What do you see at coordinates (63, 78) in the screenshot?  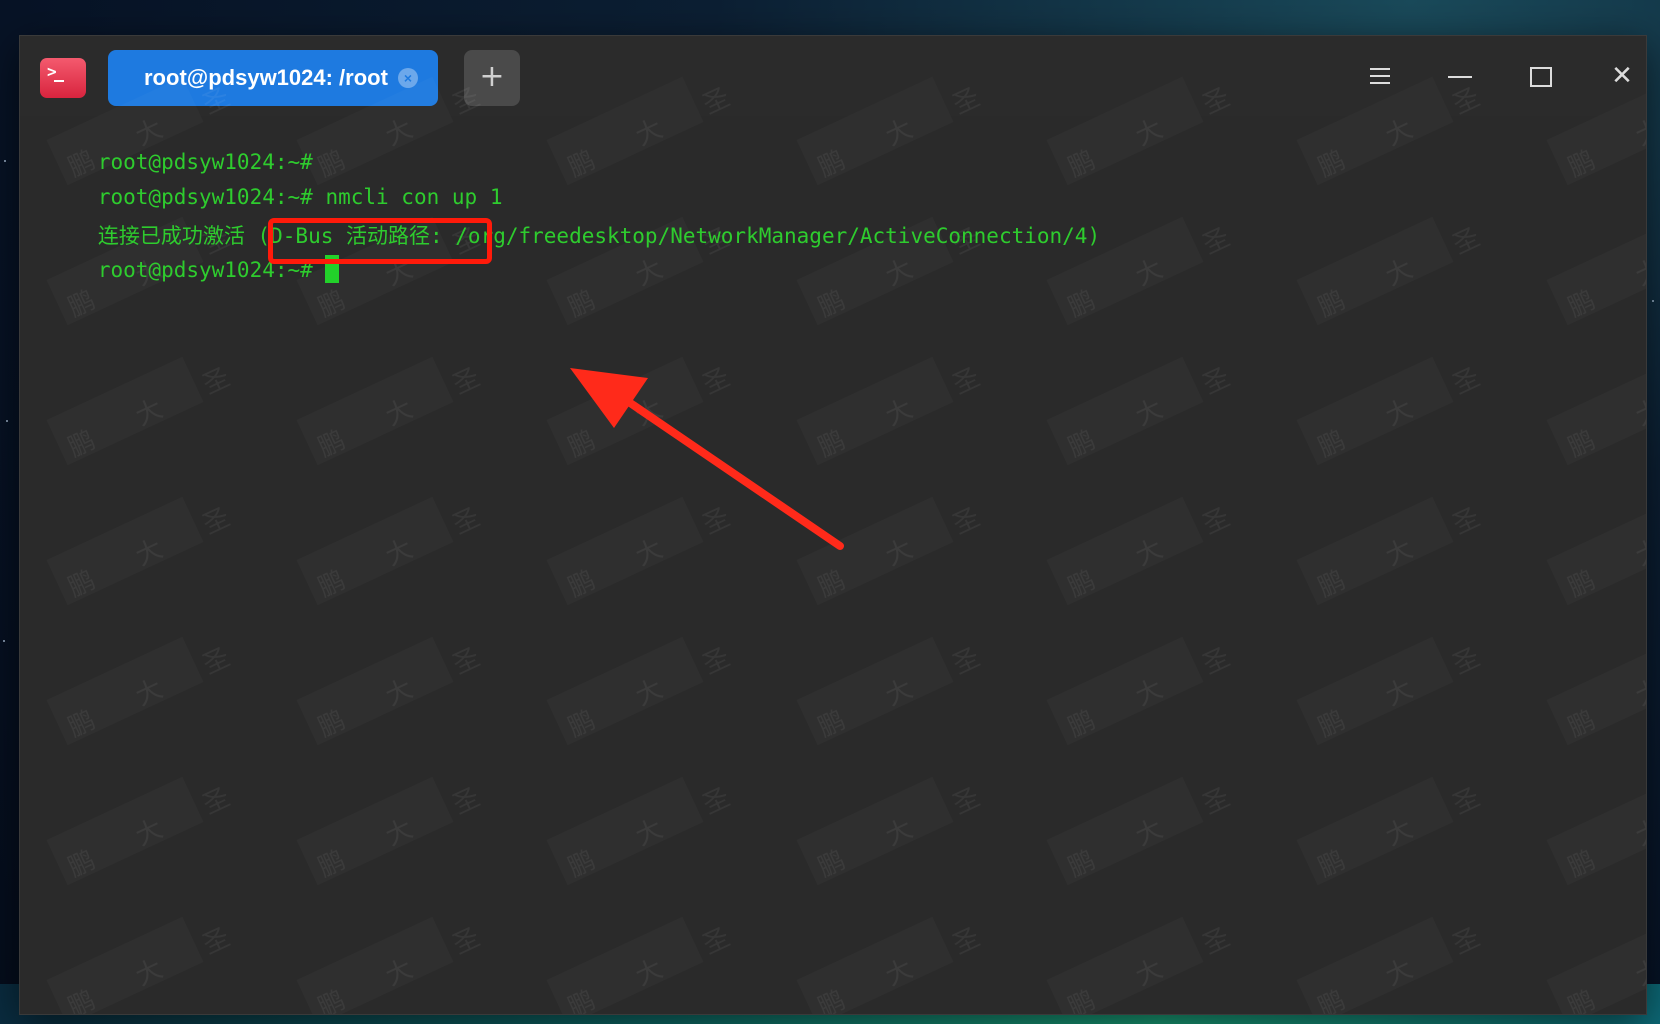 I see `terminal-app-icon: >` at bounding box center [63, 78].